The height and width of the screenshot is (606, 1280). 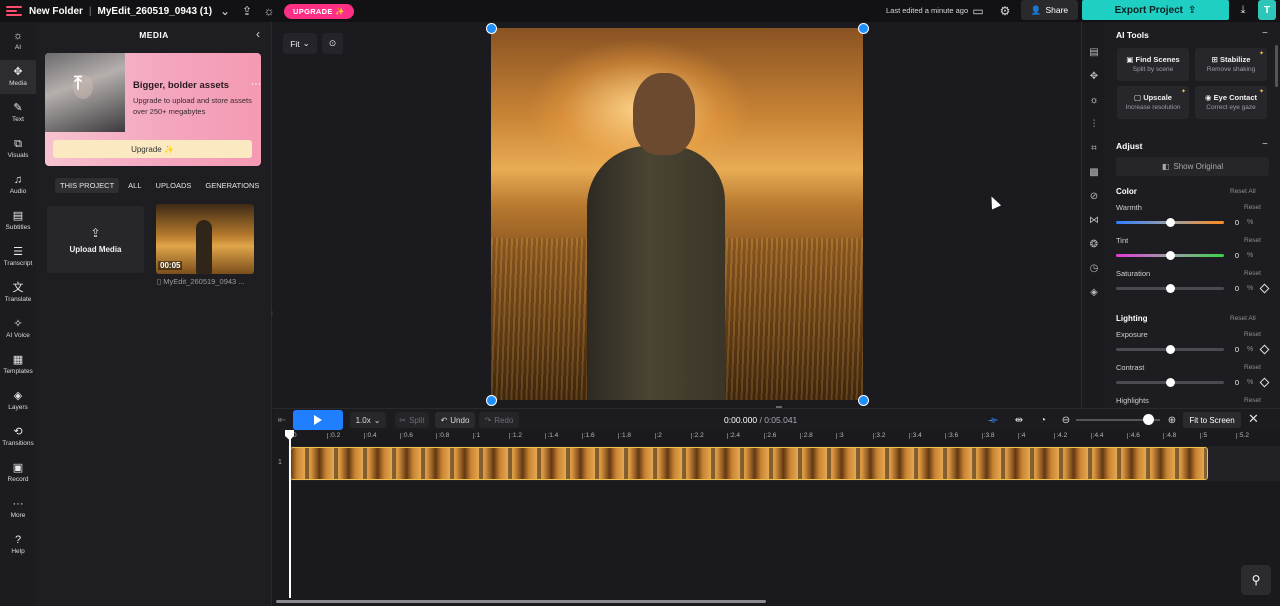 I want to click on promo-upgrade-button: Upgrade ✨, so click(x=152, y=149).